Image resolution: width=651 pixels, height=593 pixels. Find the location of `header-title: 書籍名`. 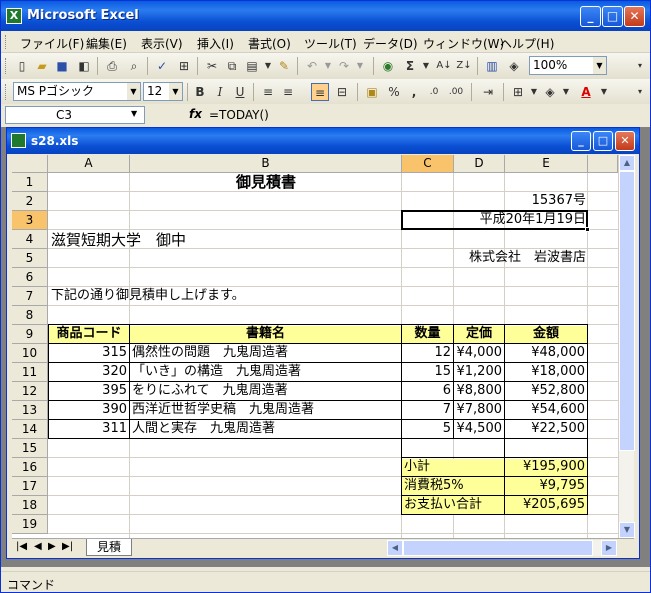

header-title: 書籍名 is located at coordinates (265, 334).